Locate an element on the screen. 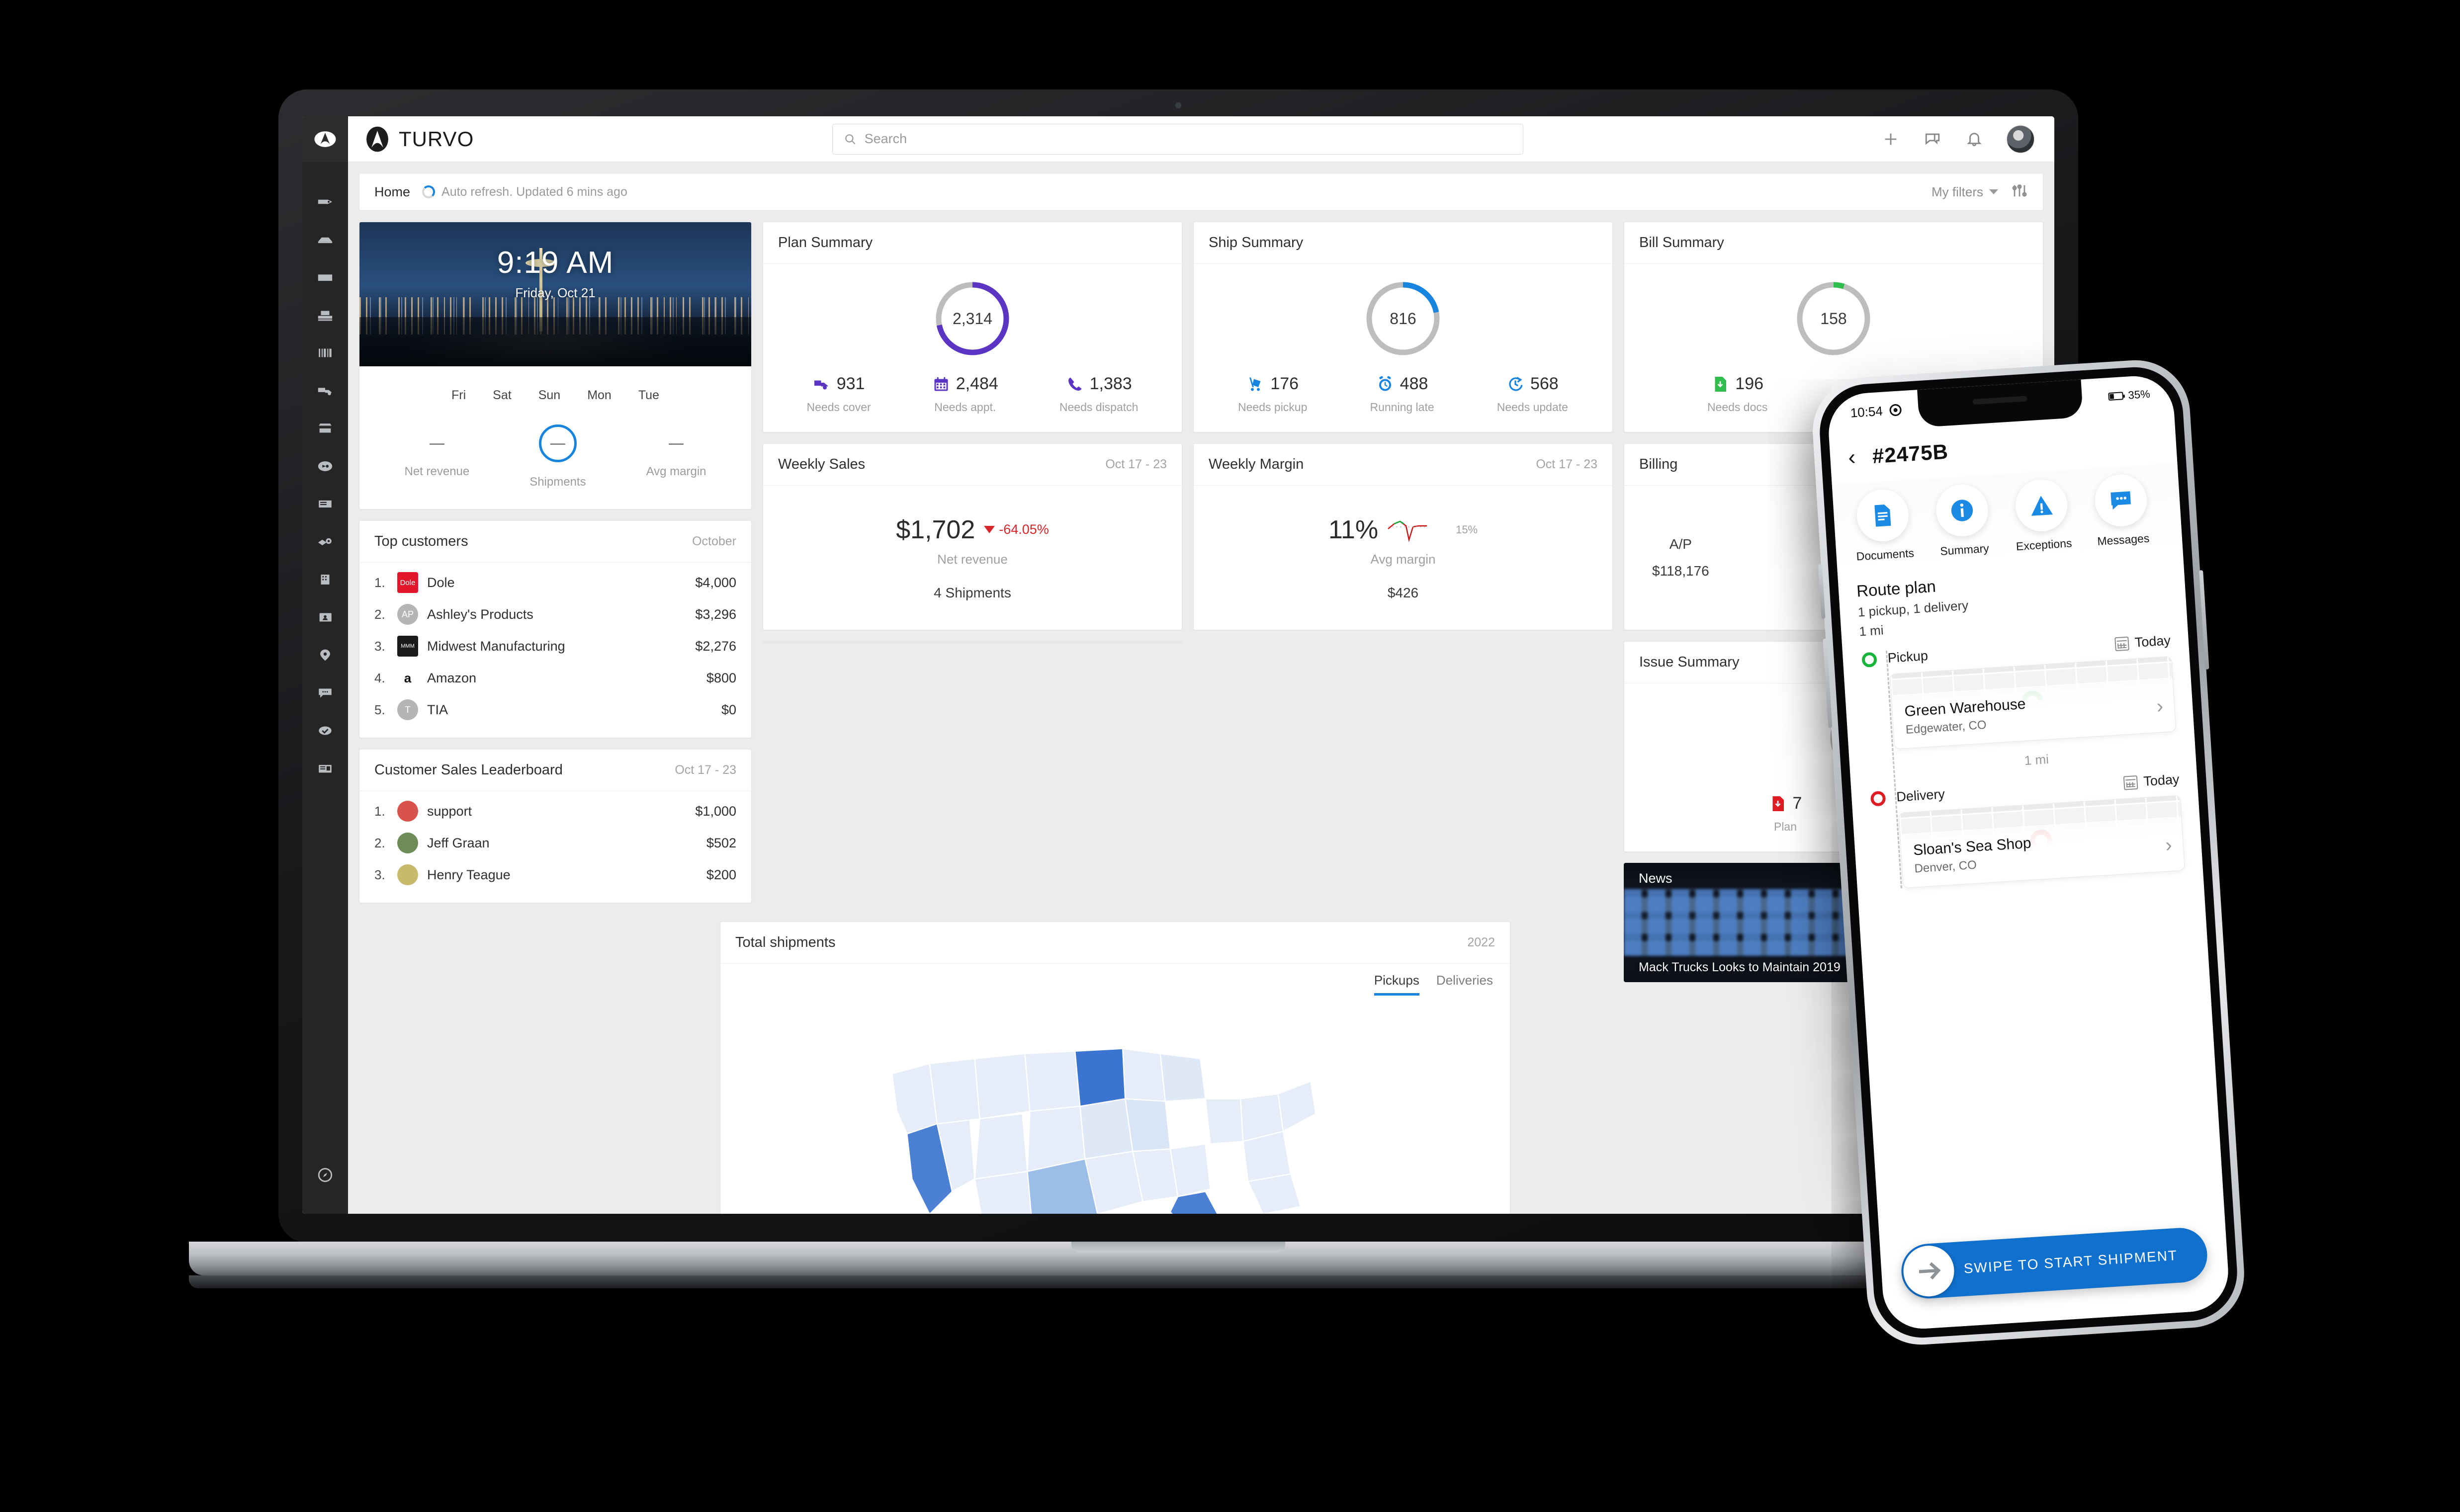 The height and width of the screenshot is (1512, 2460). breadcrumb-home: Home is located at coordinates (392, 192).